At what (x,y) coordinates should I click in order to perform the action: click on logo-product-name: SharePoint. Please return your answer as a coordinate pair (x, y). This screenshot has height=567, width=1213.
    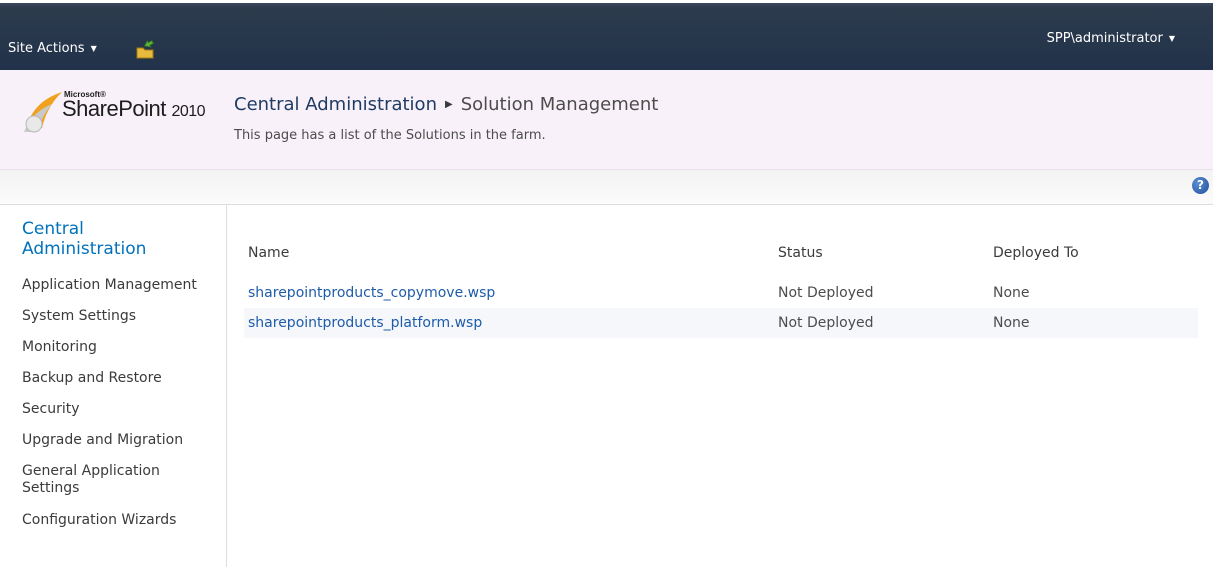
    Looking at the image, I should click on (114, 108).